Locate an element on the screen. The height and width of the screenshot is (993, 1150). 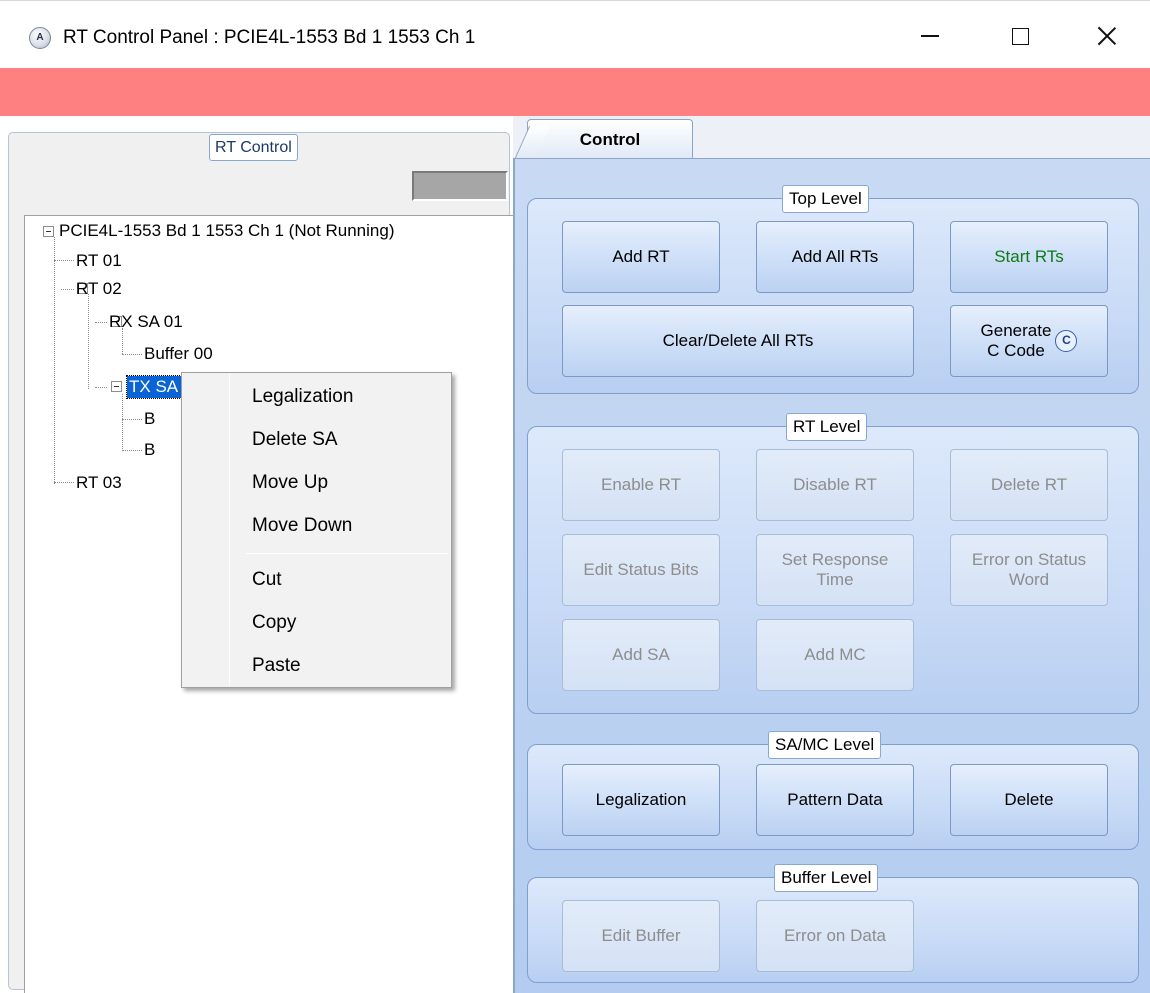
tree-node-rt01: RT 01 is located at coordinates (99, 261).